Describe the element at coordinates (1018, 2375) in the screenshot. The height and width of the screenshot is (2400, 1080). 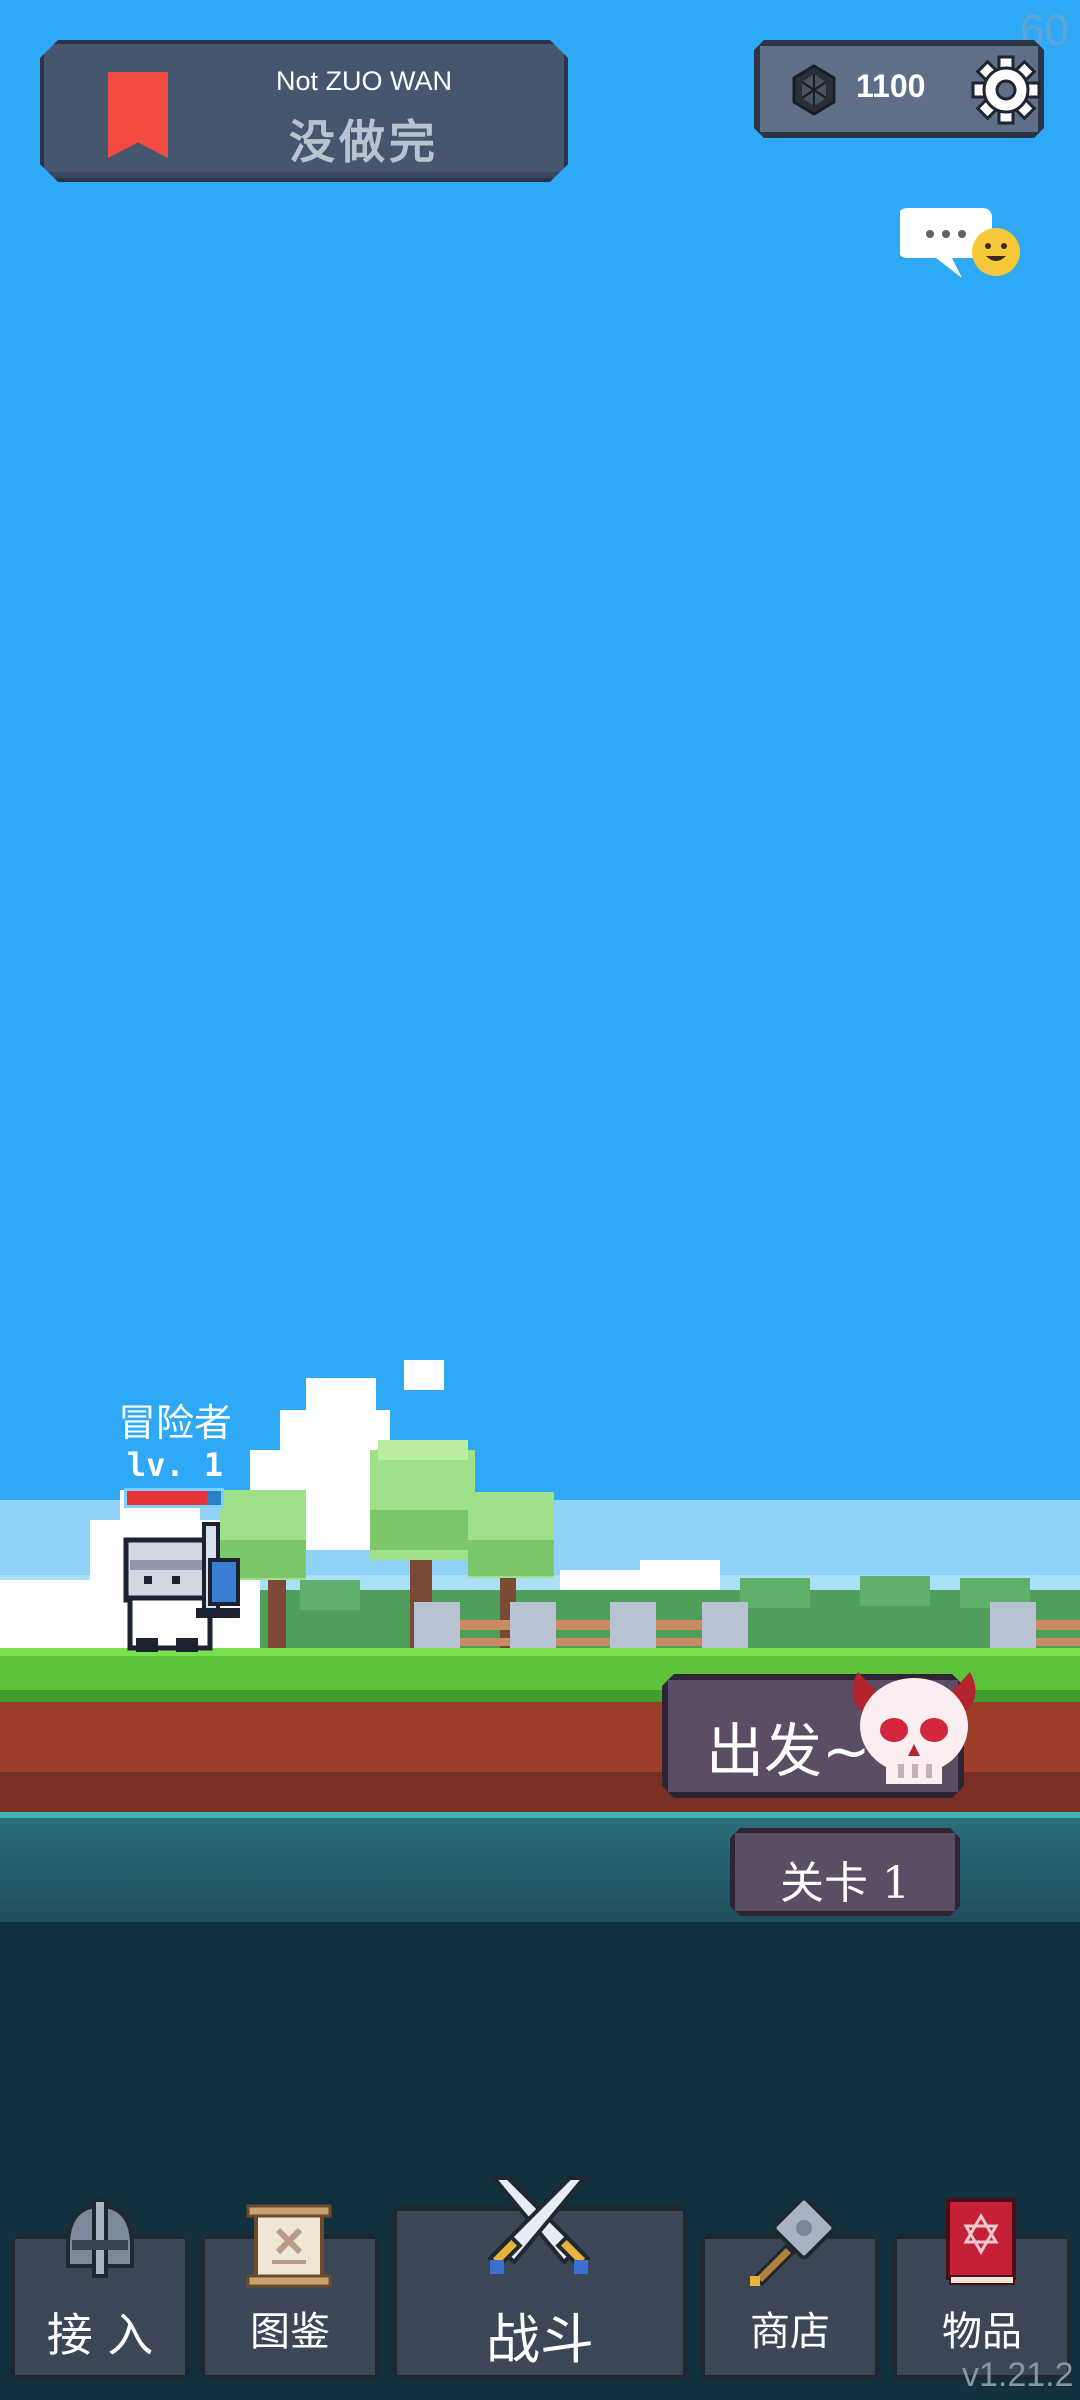
I see `version-label: v1.21.2` at that location.